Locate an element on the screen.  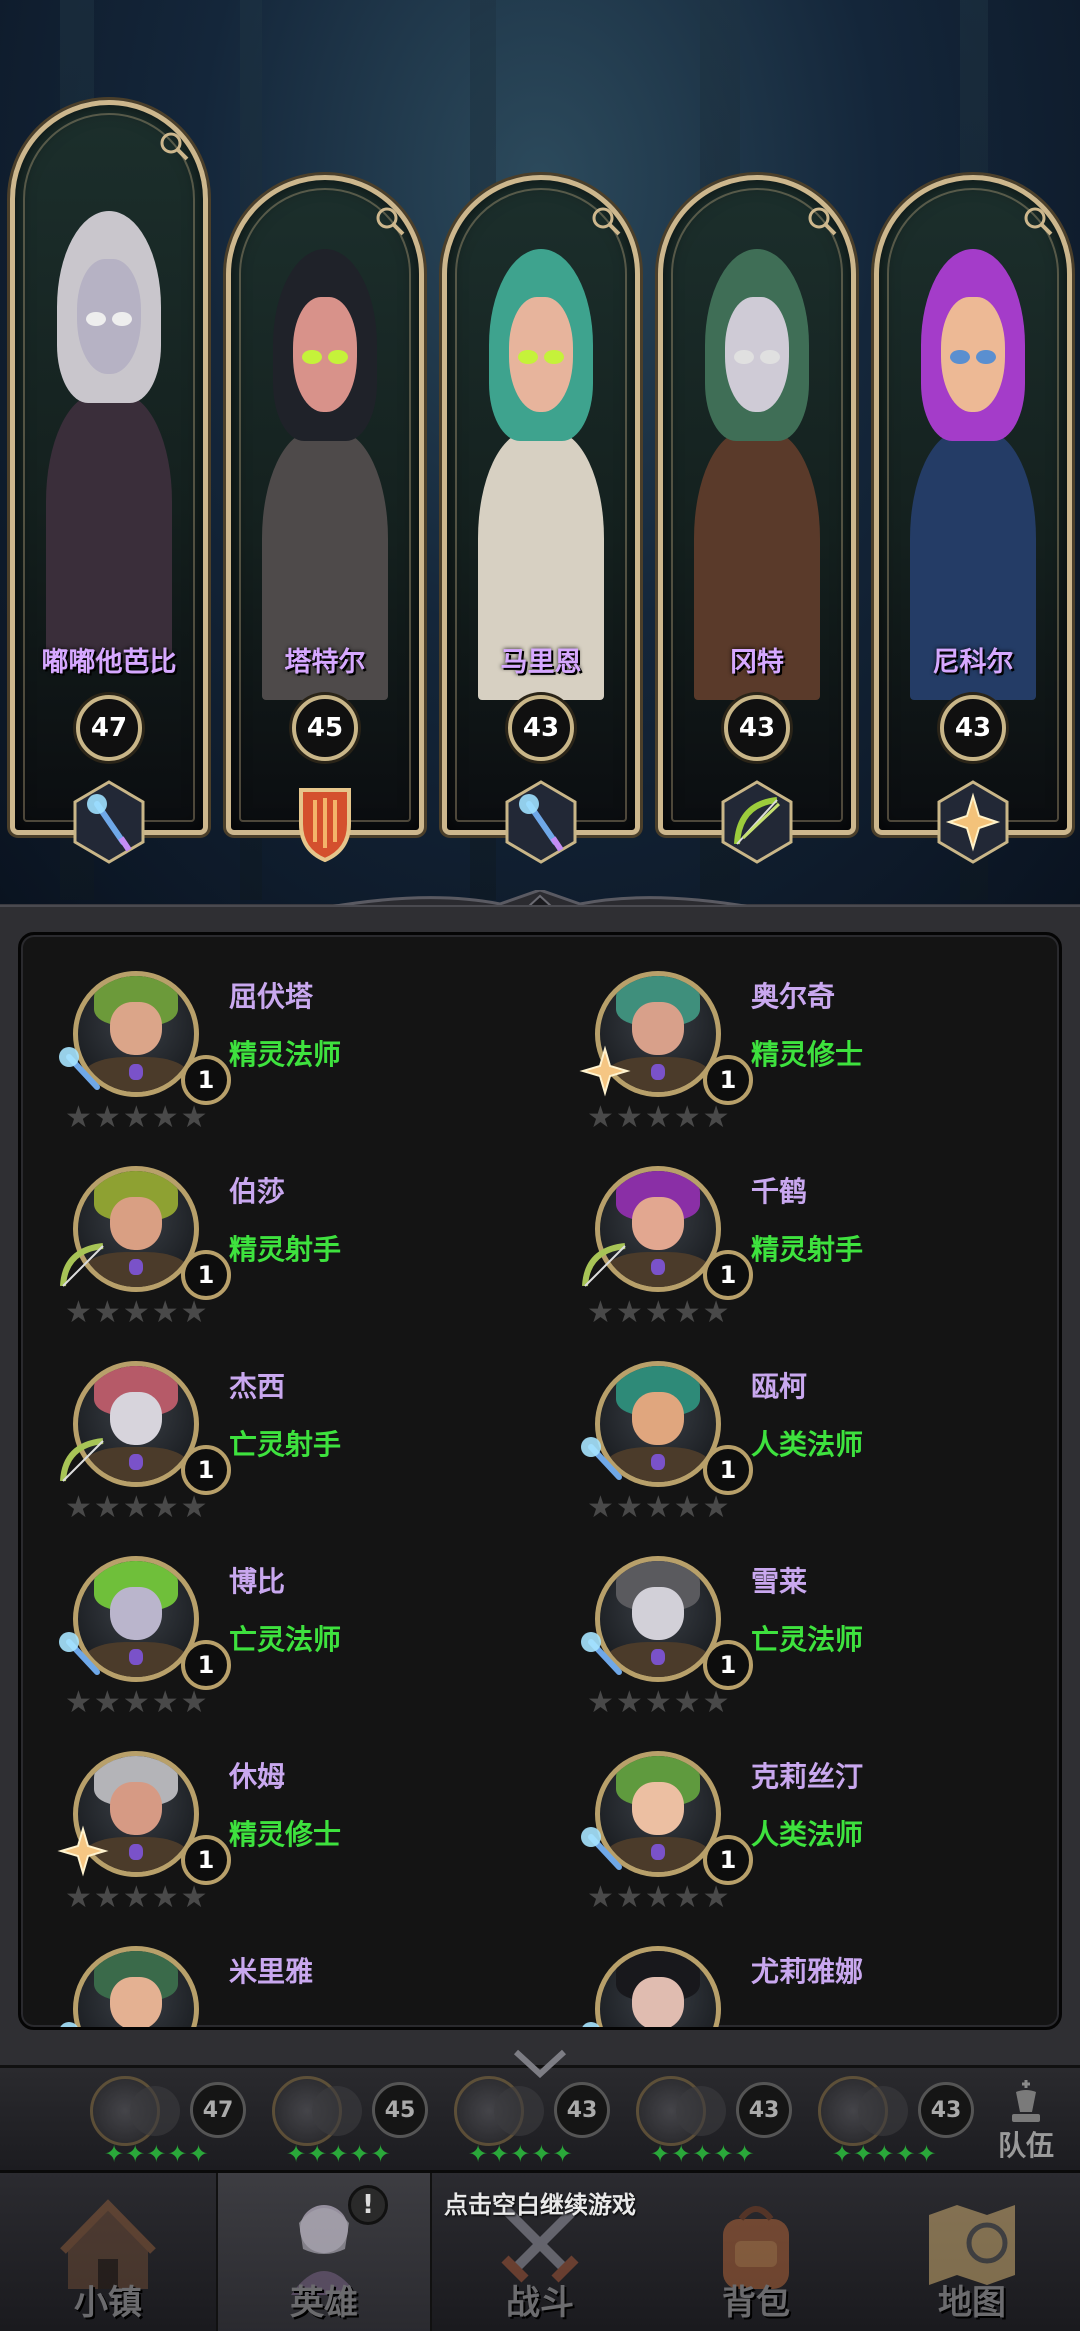
team-slot: 45 ✦ ✦ ✦ ✦ ✦ is located at coordinates (372, 2121).